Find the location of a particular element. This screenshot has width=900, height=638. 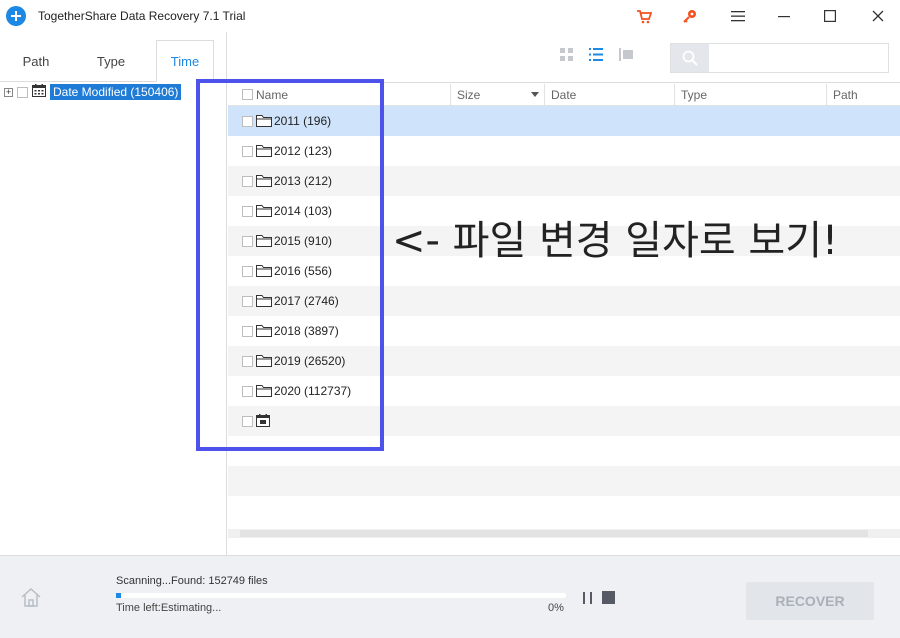

column-path: Path is located at coordinates (863, 95).